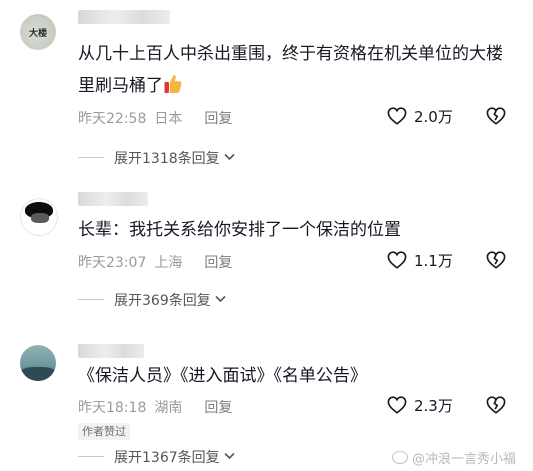 The width and height of the screenshot is (533, 471). I want to click on comment-text-content: 从几十上百人中杀出重围，终于有资格在机关单位的大楼 里刷马桶了, so click(290, 70).